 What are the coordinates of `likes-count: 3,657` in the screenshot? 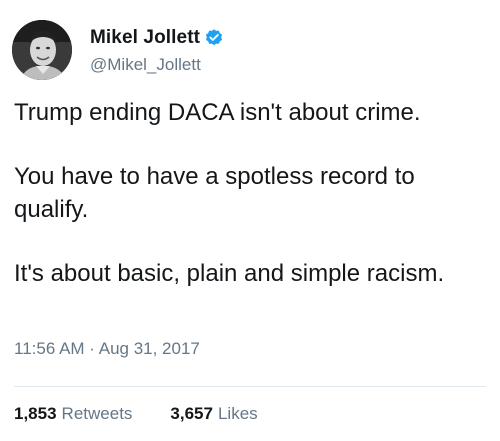 It's located at (191, 413).